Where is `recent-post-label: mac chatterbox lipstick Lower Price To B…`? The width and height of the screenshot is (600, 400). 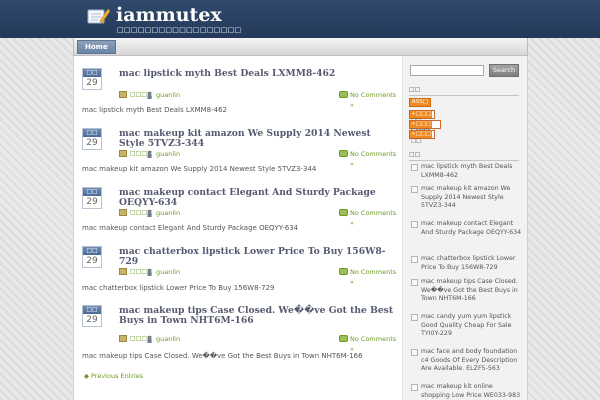
recent-post-label: mac chatterbox lipstick Lower Price To B… is located at coordinates (468, 263).